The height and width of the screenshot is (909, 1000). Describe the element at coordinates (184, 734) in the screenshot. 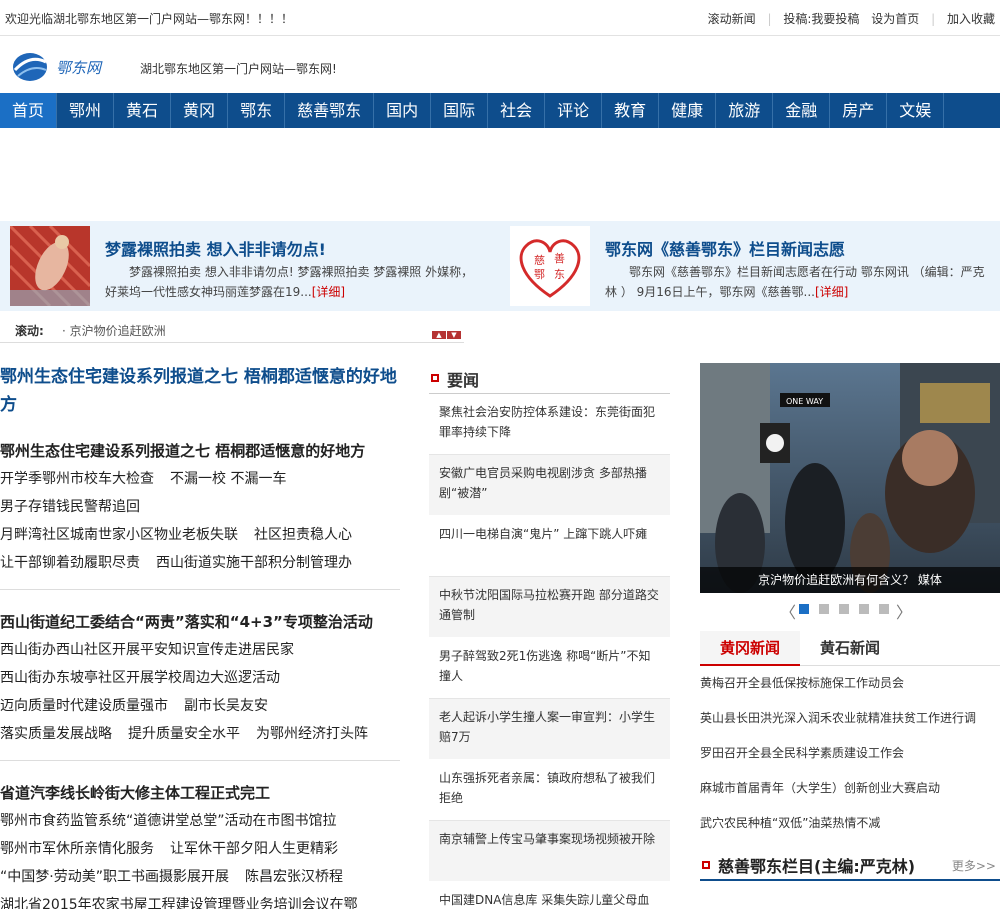

I see `news-link: 提升质量安全水平` at that location.